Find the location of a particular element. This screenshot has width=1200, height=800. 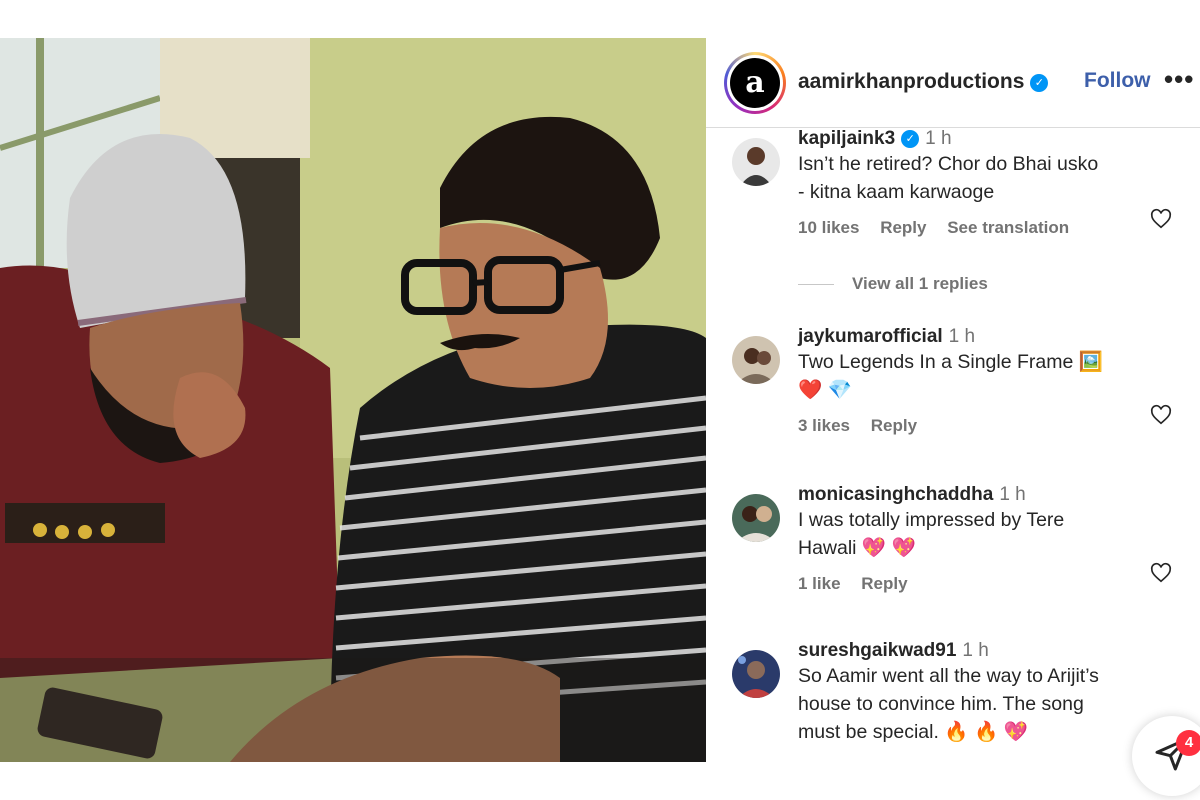

comment-text-line: house to convince him. The song is located at coordinates (941, 704).